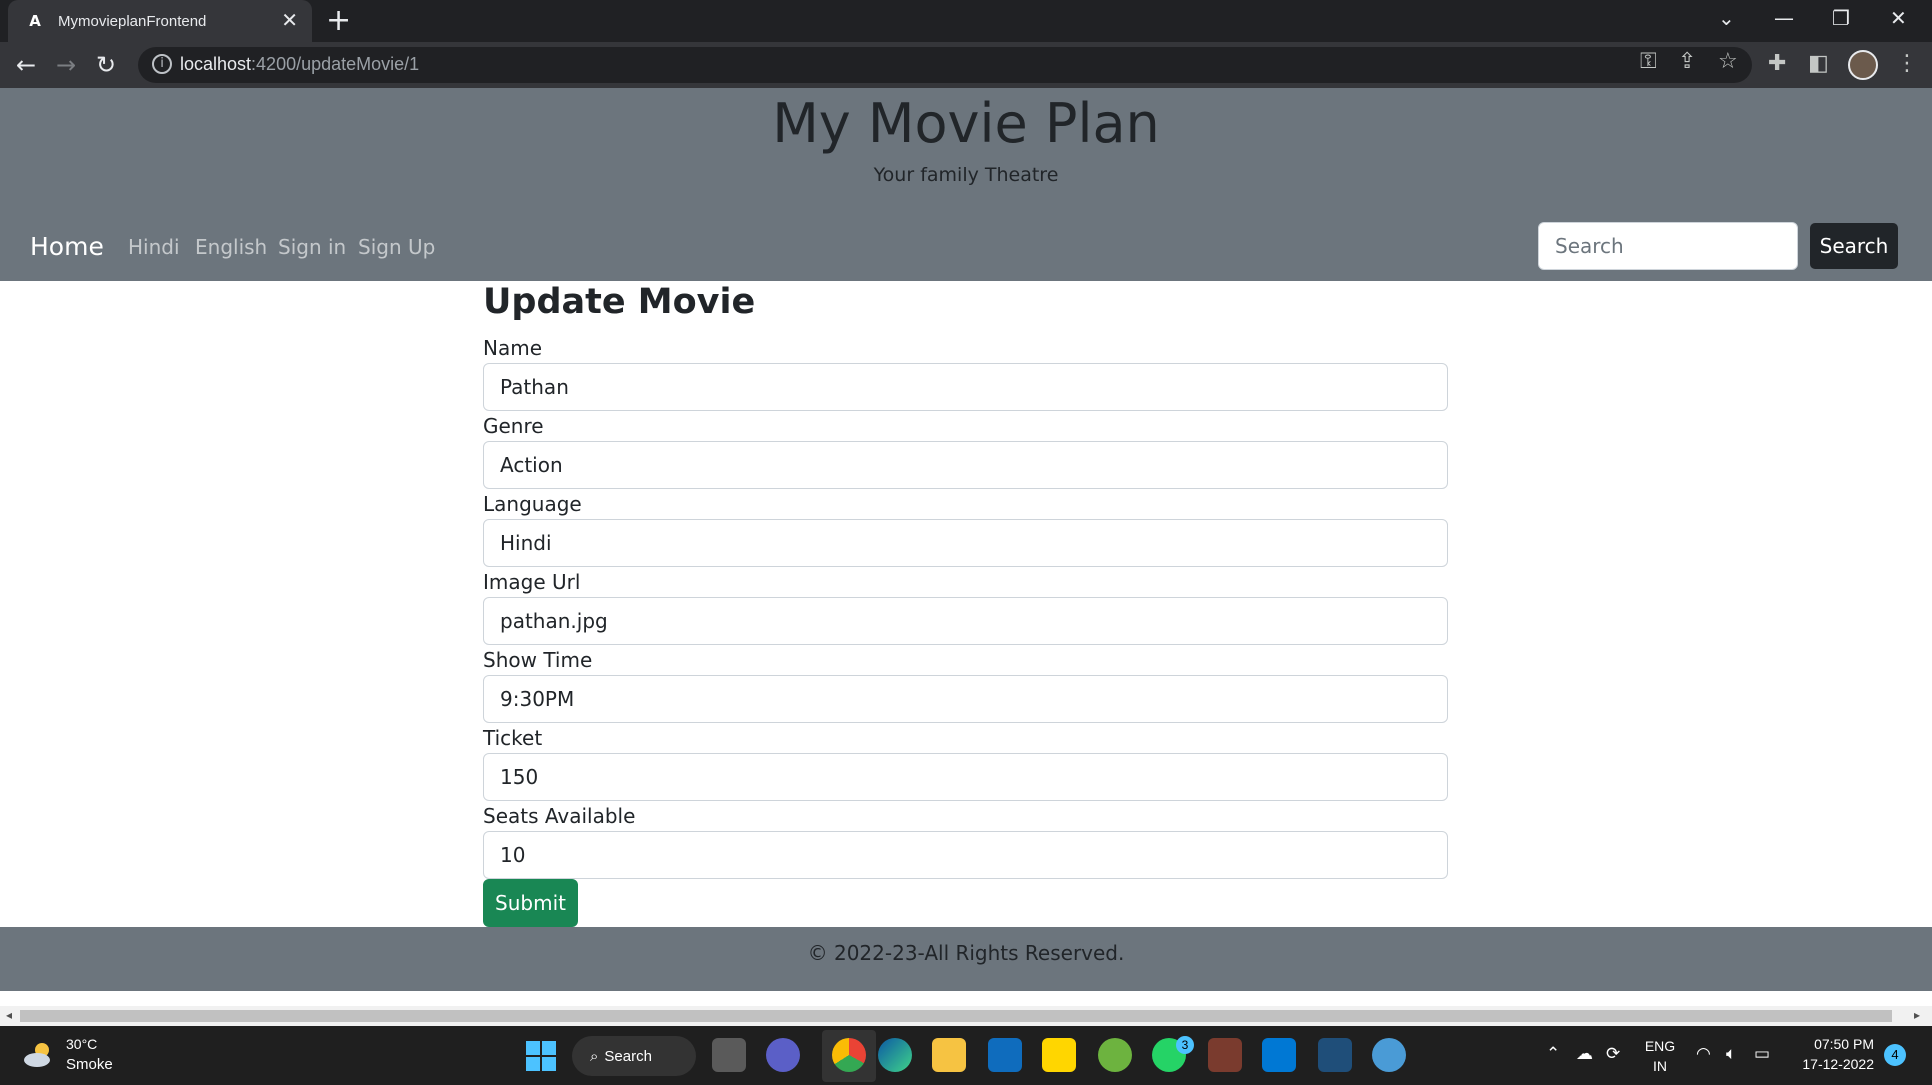  Describe the element at coordinates (895, 1055) in the screenshot. I see `edge-icon` at that location.